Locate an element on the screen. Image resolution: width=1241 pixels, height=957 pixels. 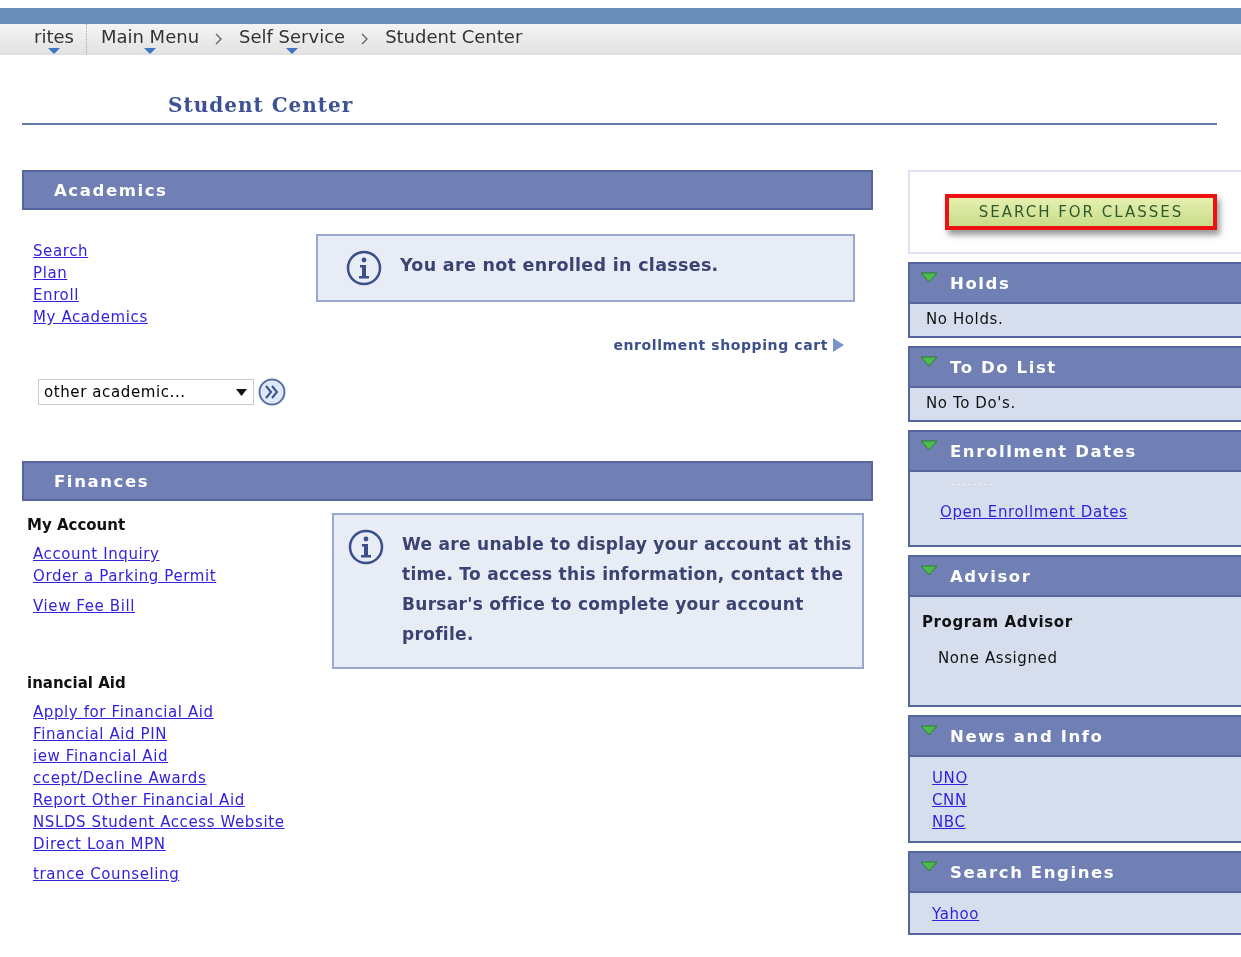
go-button is located at coordinates (272, 392).